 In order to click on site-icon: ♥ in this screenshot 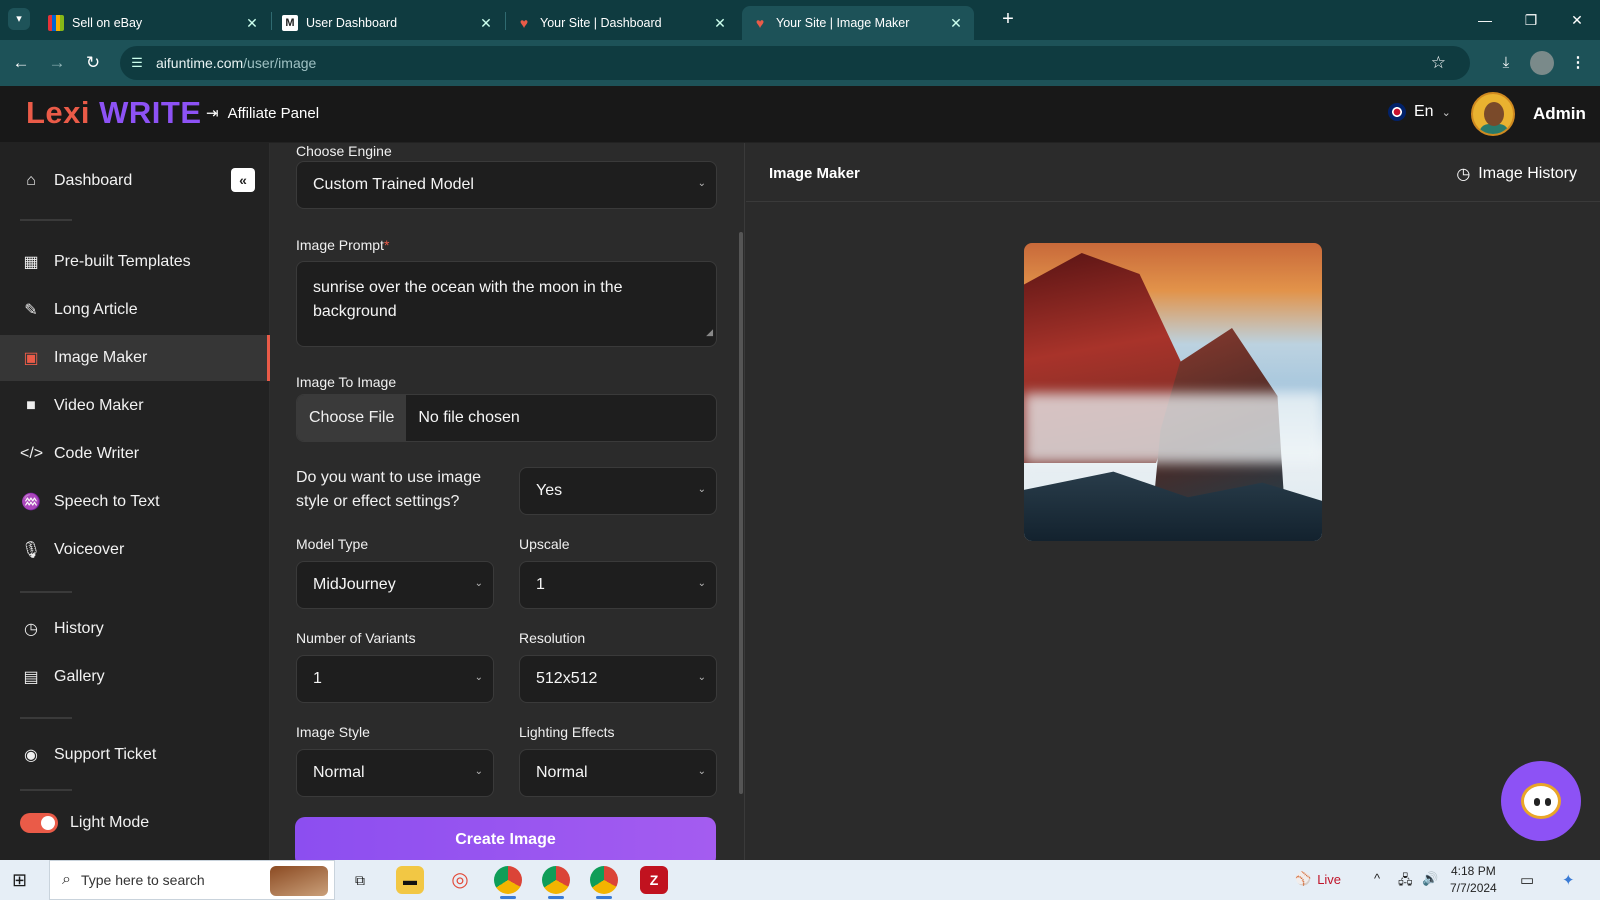, I will do `click(524, 23)`.